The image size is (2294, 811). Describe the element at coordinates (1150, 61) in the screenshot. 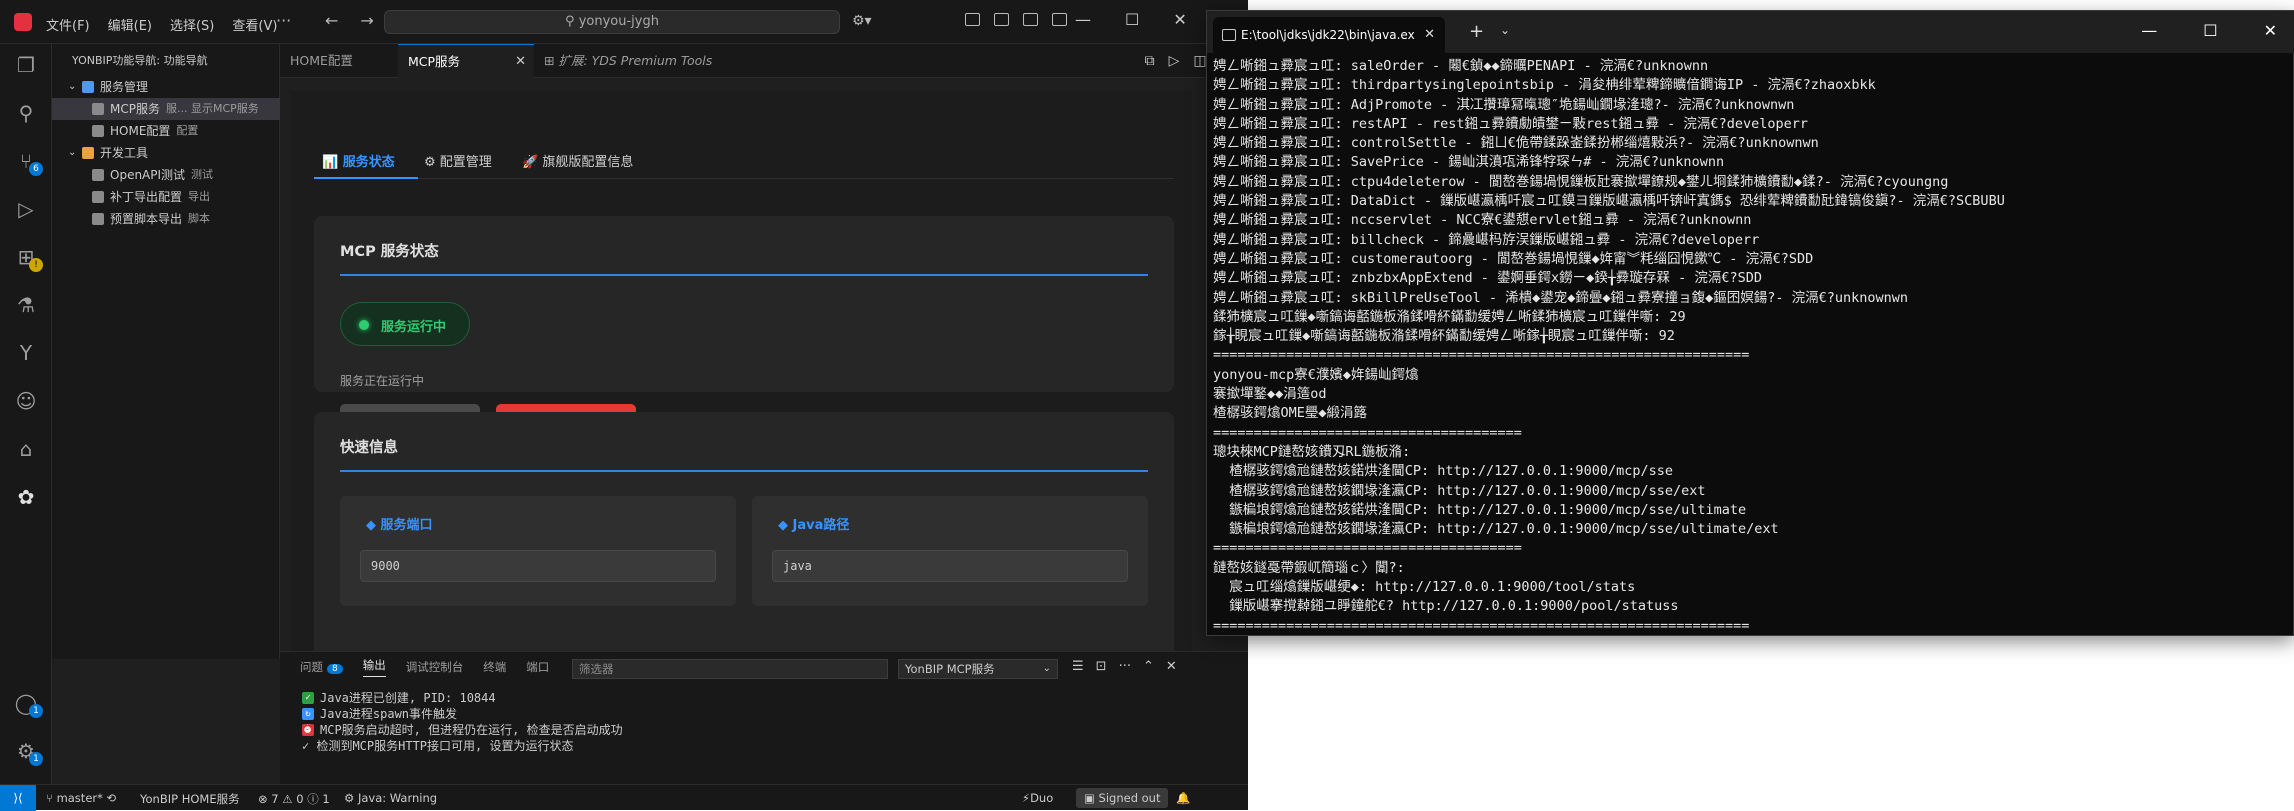

I see `open-changes-icon: ⧉` at that location.